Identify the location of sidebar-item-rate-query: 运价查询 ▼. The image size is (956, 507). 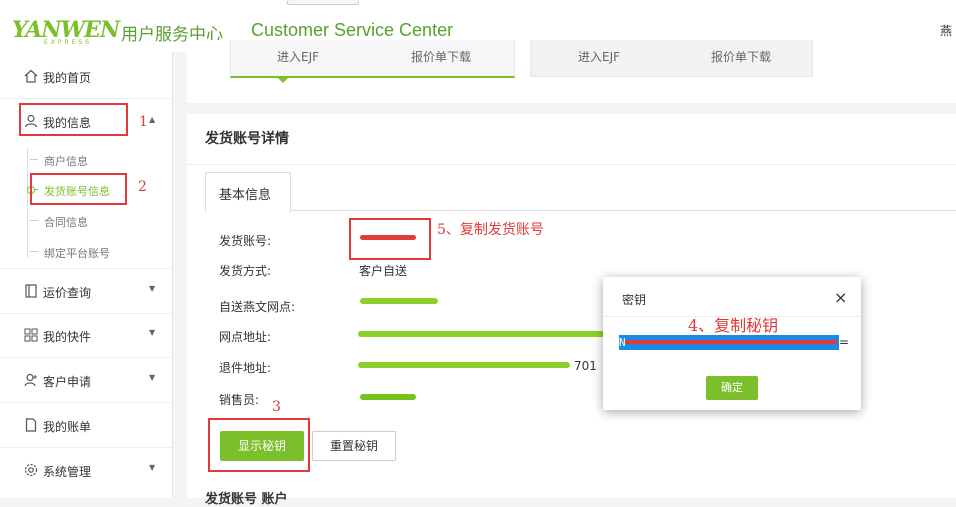
(86, 291).